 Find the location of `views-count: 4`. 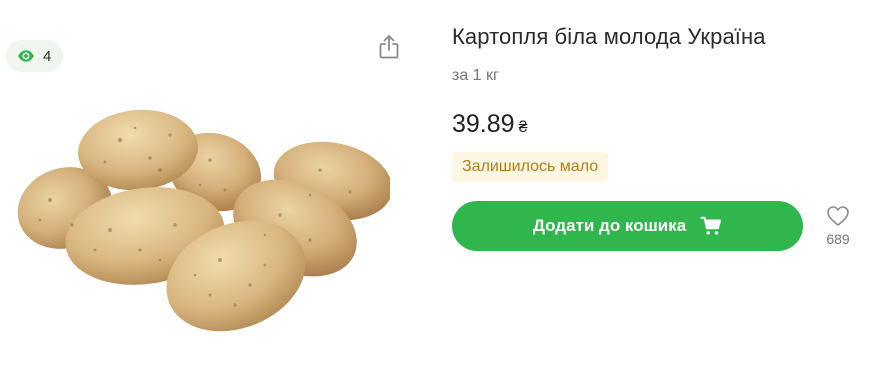

views-count: 4 is located at coordinates (47, 56).